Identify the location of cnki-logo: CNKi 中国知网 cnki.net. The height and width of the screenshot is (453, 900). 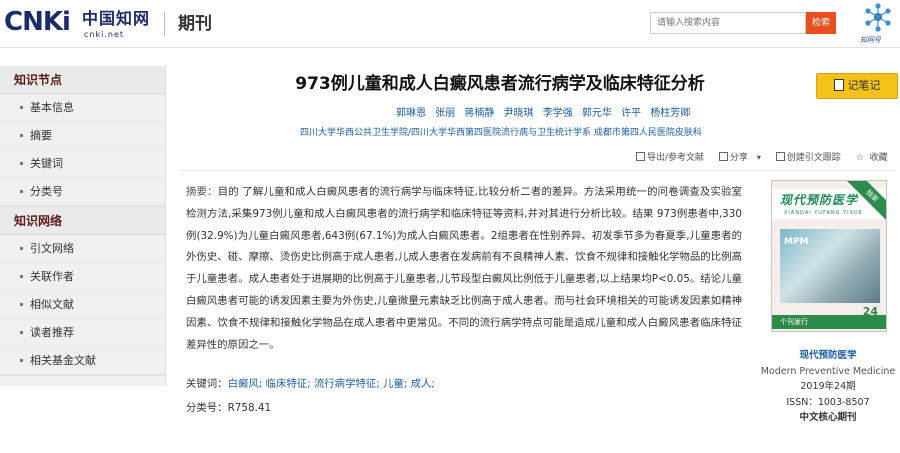
(79, 25).